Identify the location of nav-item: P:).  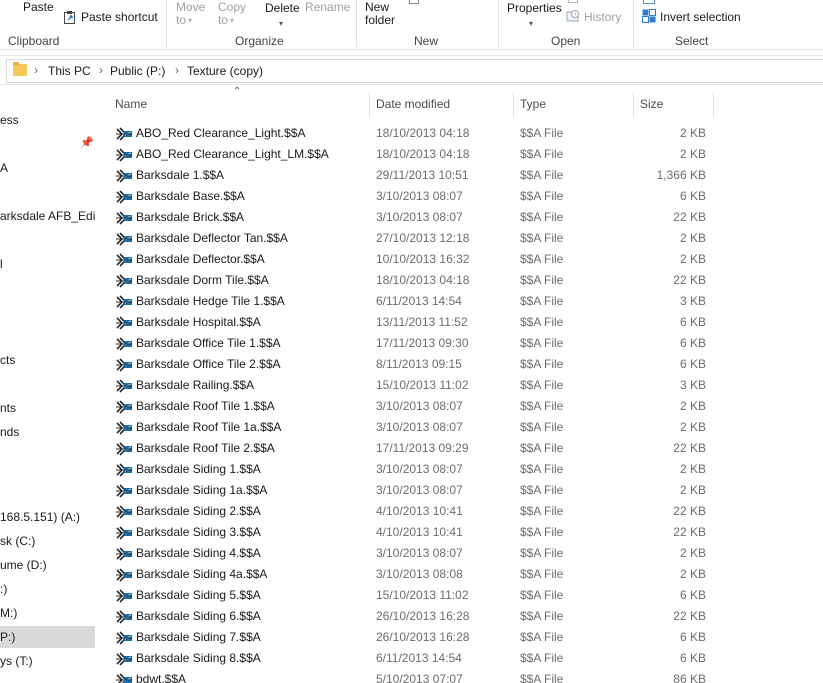
(47, 637).